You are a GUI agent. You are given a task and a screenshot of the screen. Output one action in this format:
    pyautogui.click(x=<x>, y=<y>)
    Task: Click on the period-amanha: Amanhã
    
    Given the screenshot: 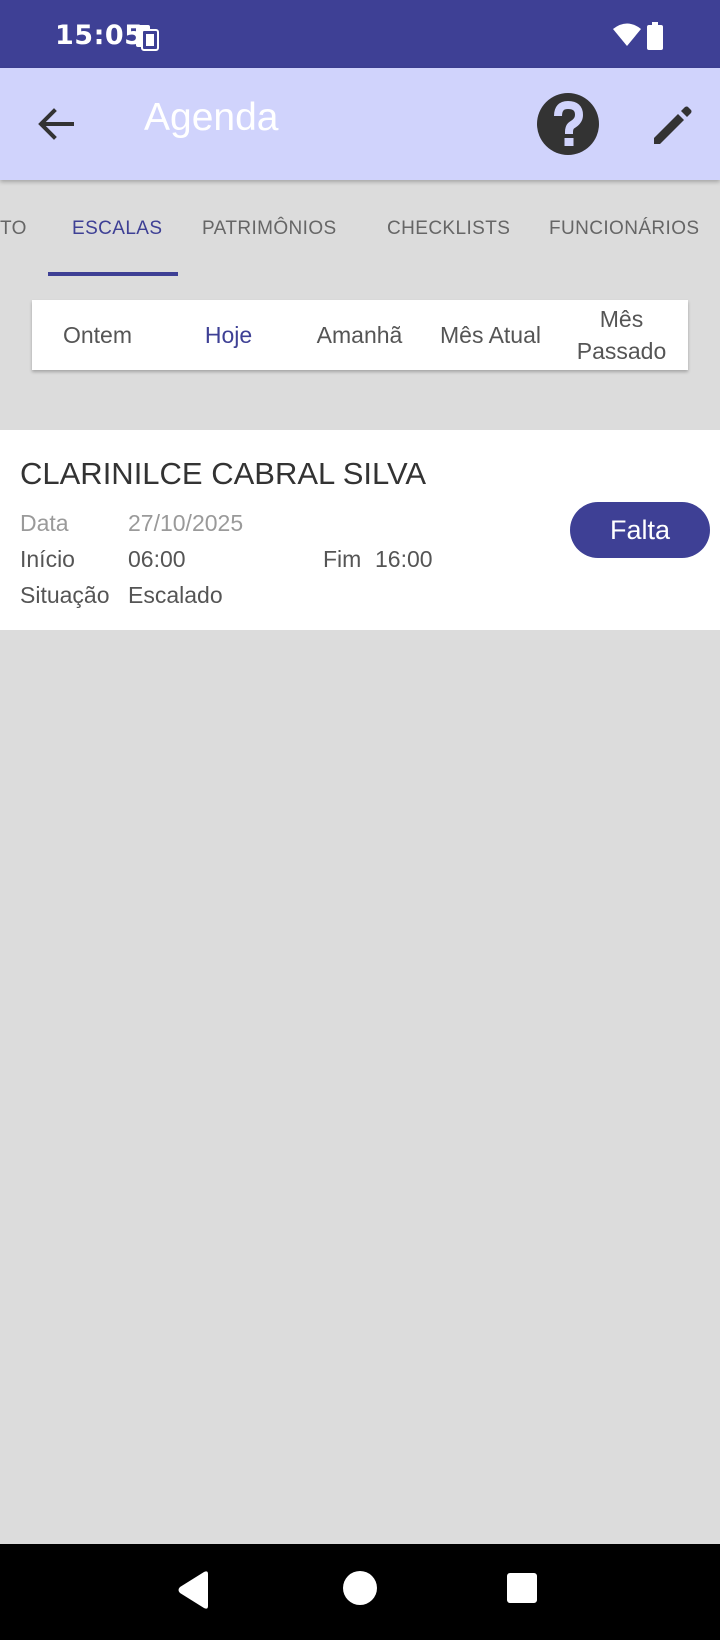 What is the action you would take?
    pyautogui.click(x=359, y=335)
    